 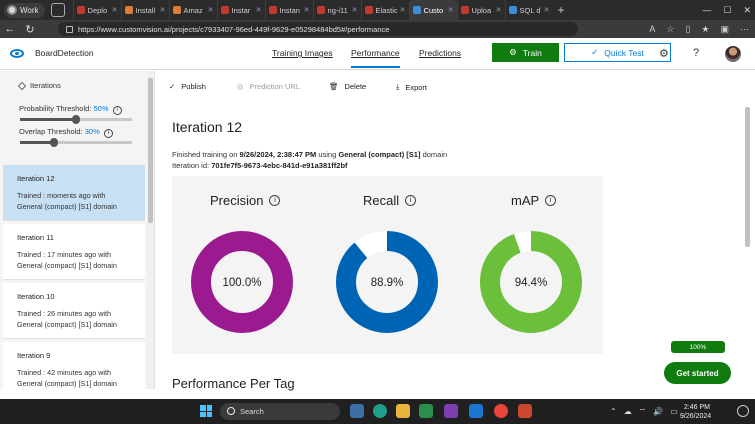 I want to click on collections-icon: ▣, so click(x=724, y=29).